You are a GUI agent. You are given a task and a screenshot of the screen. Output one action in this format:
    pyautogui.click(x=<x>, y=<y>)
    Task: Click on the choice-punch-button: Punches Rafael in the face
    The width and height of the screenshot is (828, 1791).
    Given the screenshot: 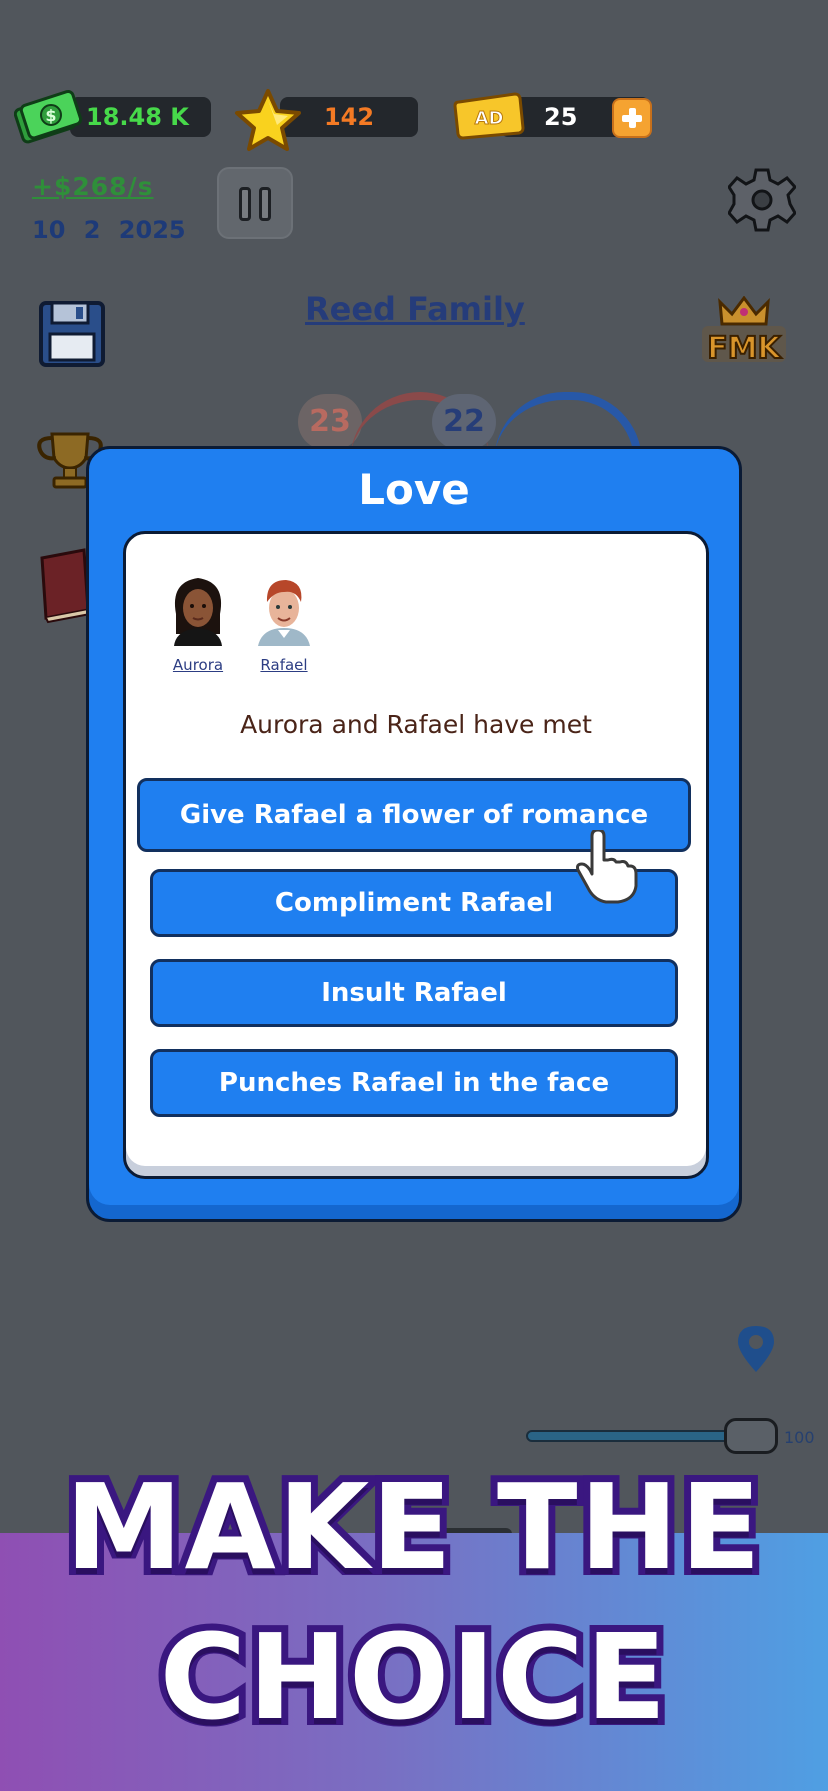 What is the action you would take?
    pyautogui.click(x=414, y=1083)
    